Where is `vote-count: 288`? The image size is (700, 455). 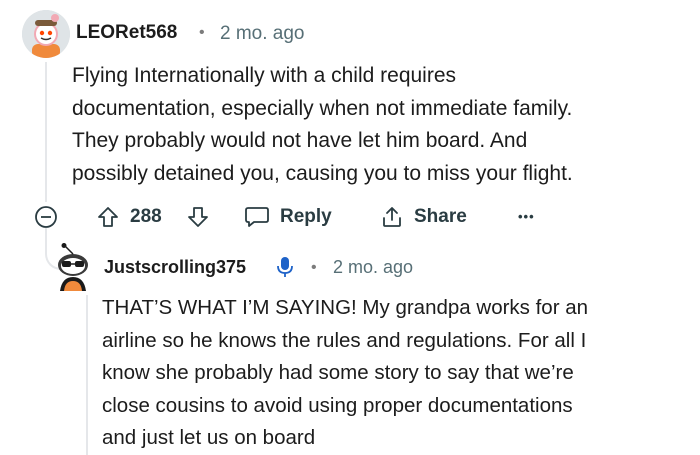 vote-count: 288 is located at coordinates (146, 216).